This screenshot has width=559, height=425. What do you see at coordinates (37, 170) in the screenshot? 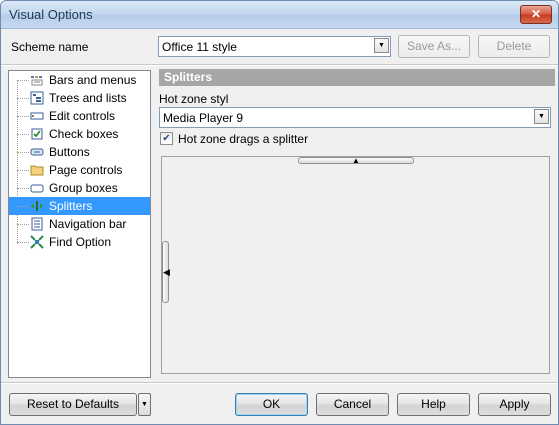
I see `folder-icon` at bounding box center [37, 170].